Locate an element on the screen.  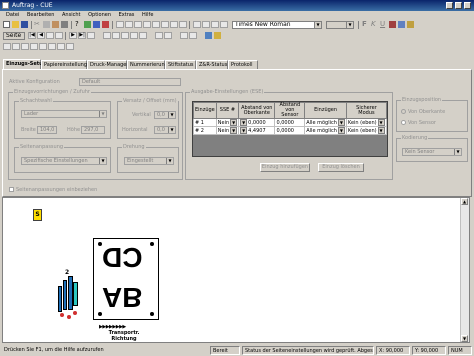
breite-field: 104,0 is located at coordinates (47, 130).